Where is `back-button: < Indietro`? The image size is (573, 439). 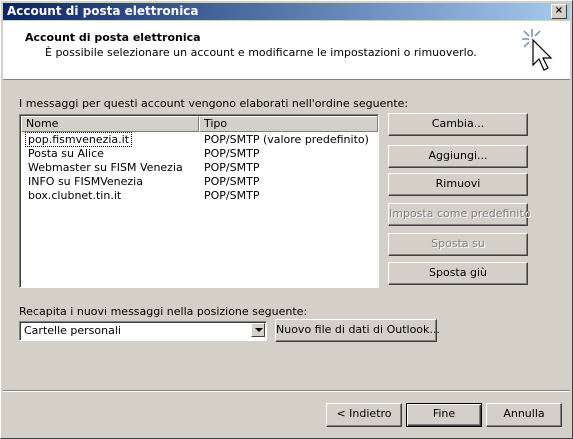
back-button: < Indietro is located at coordinates (364, 415).